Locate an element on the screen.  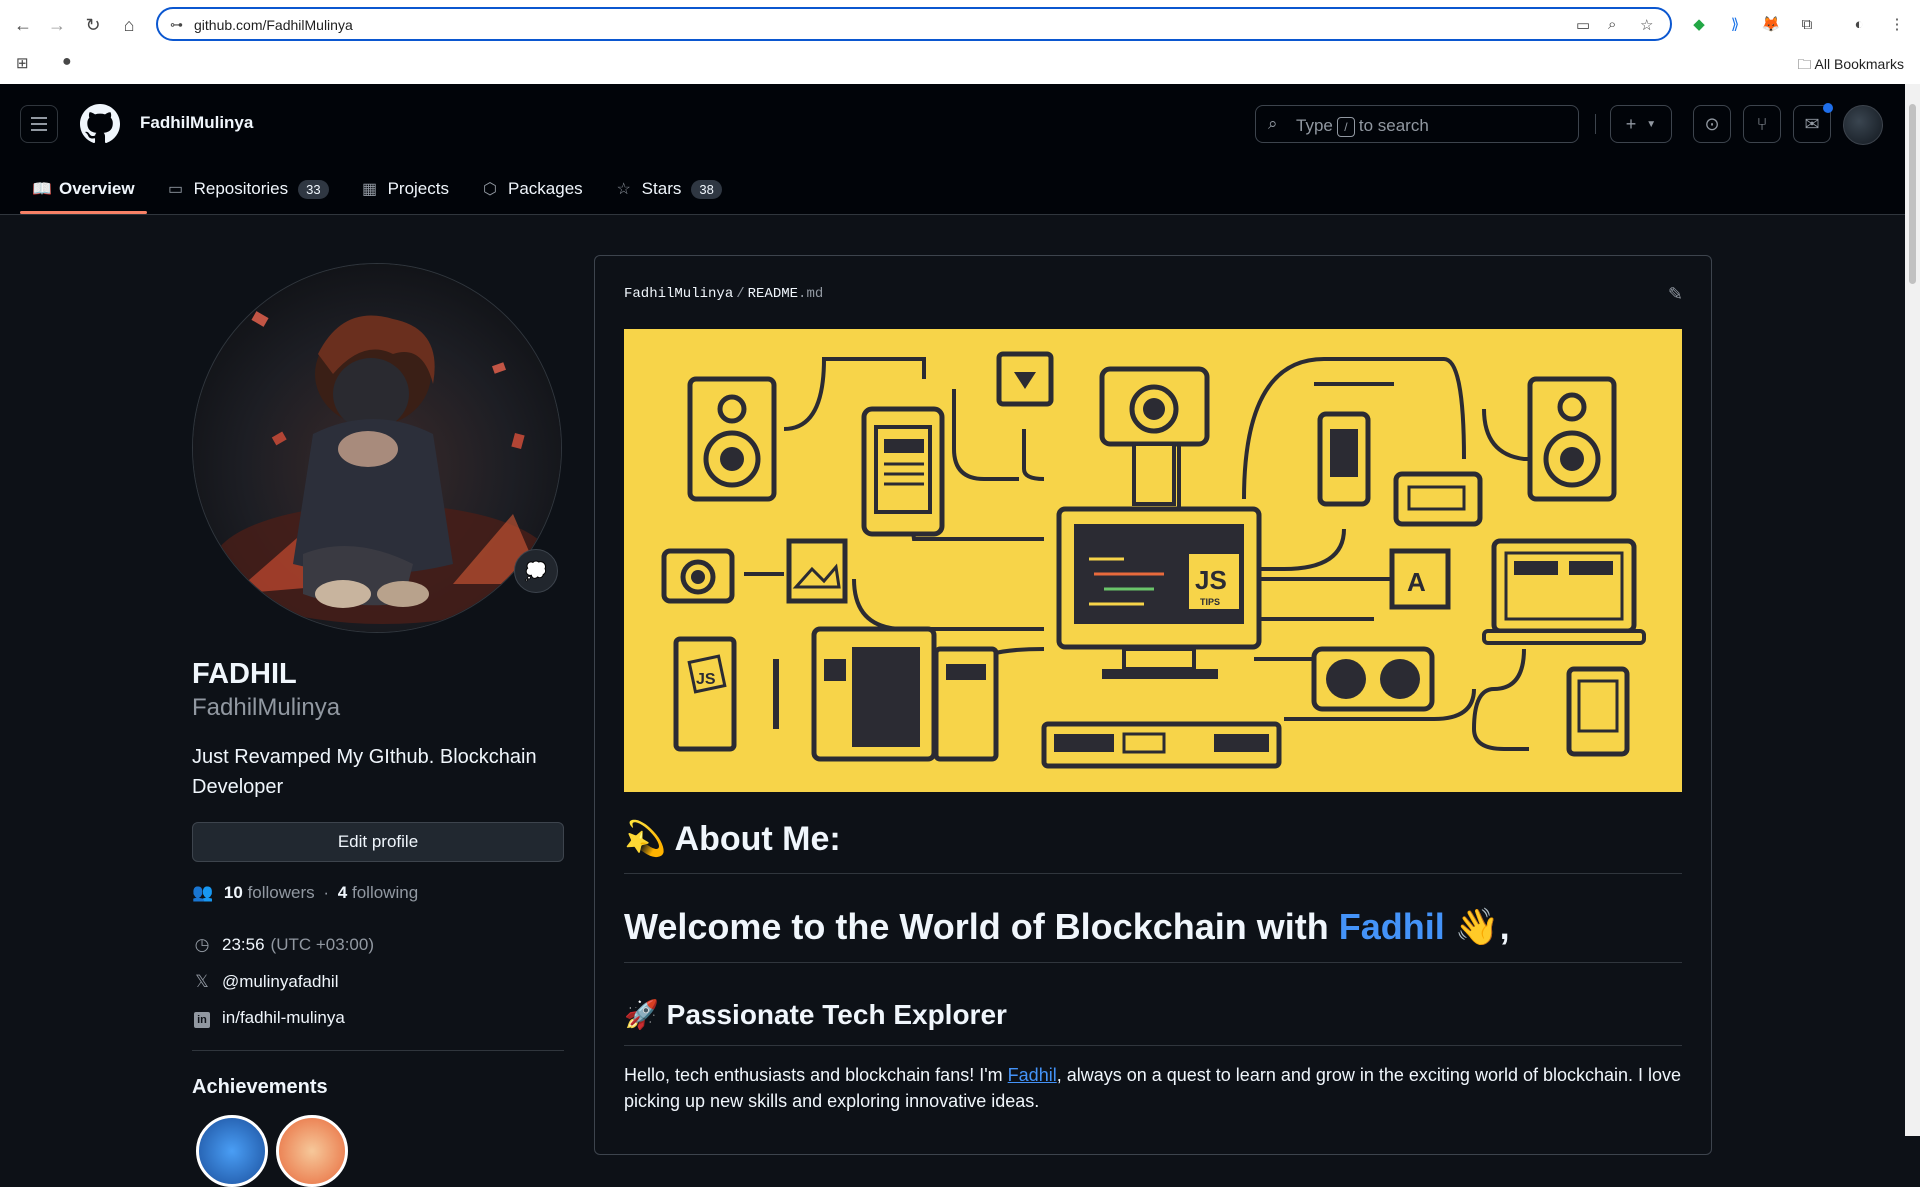
tab-projects: ▦ Projects is located at coordinates (405, 189).